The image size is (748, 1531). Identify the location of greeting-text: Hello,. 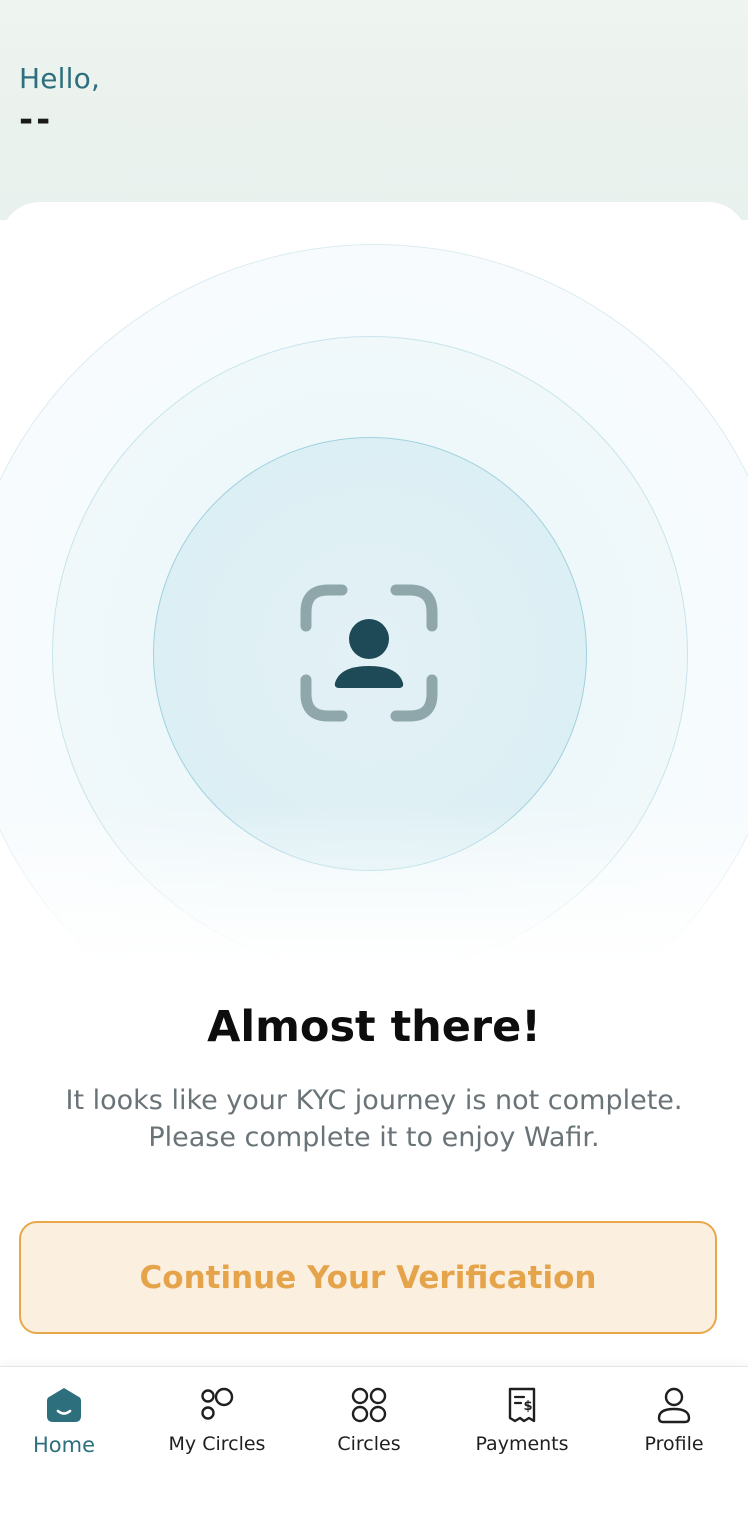
(60, 78).